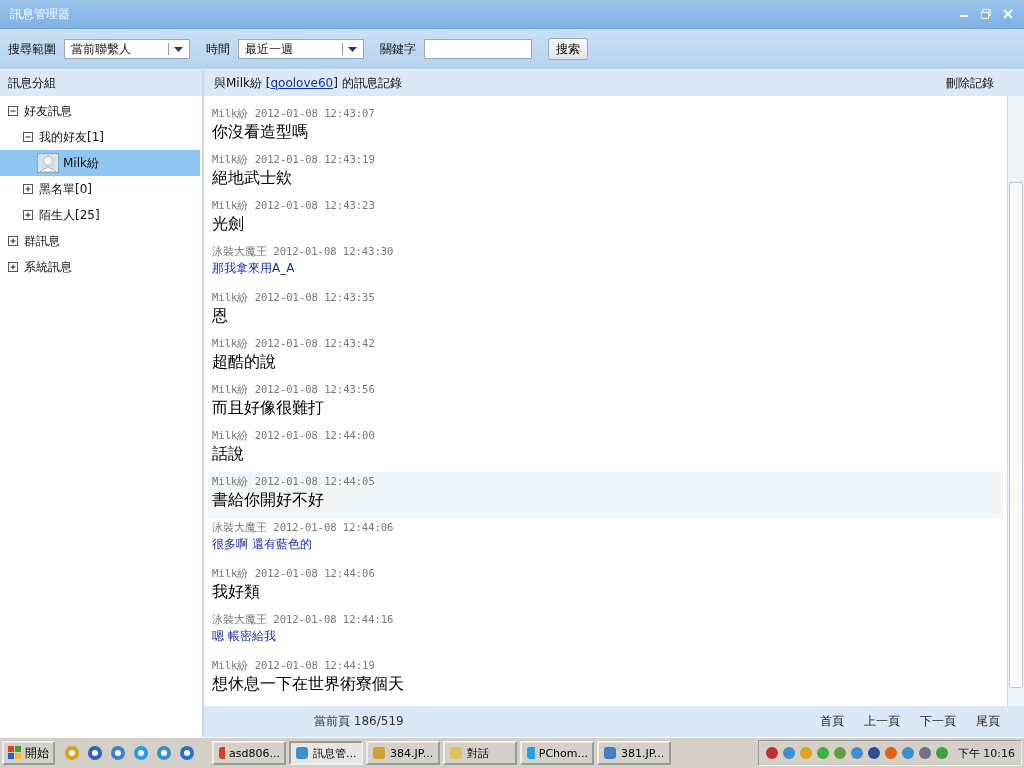 The height and width of the screenshot is (768, 1024). What do you see at coordinates (100, 215) in the screenshot?
I see `tree-item: 陌生人[25]` at bounding box center [100, 215].